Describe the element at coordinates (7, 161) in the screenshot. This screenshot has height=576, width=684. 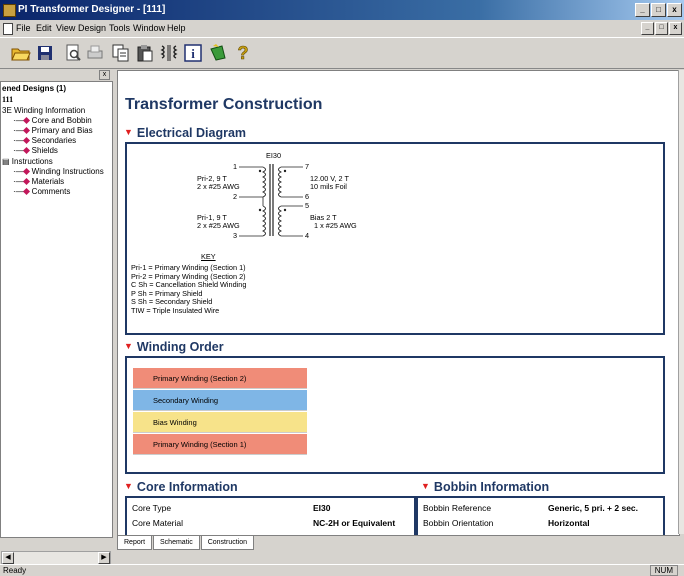
I see `instructions-book-icon: ▤` at that location.